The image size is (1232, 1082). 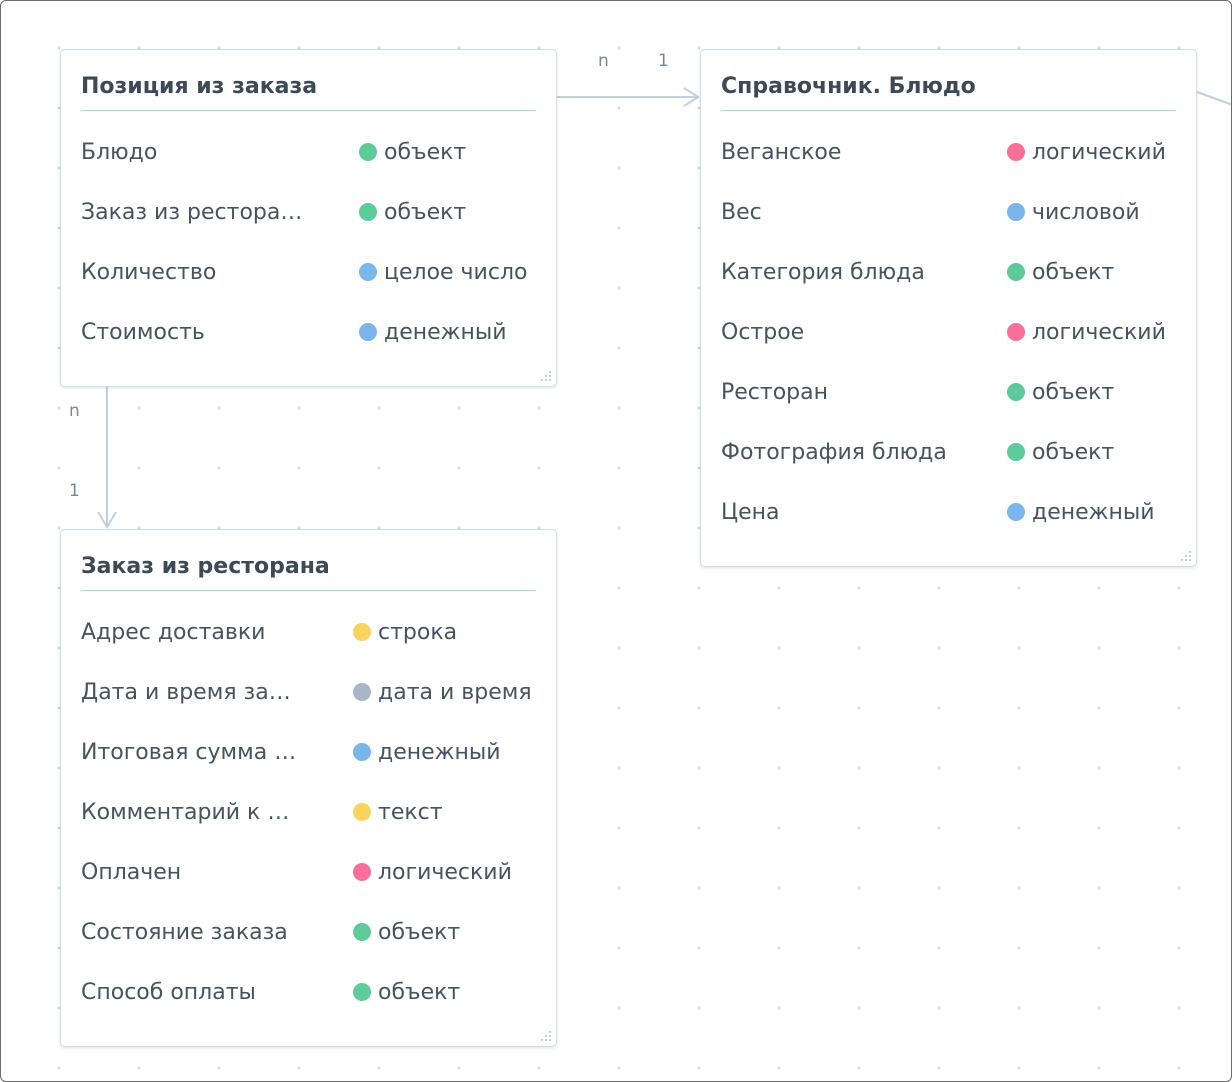 I want to click on field-name: Оплачен, so click(x=131, y=872).